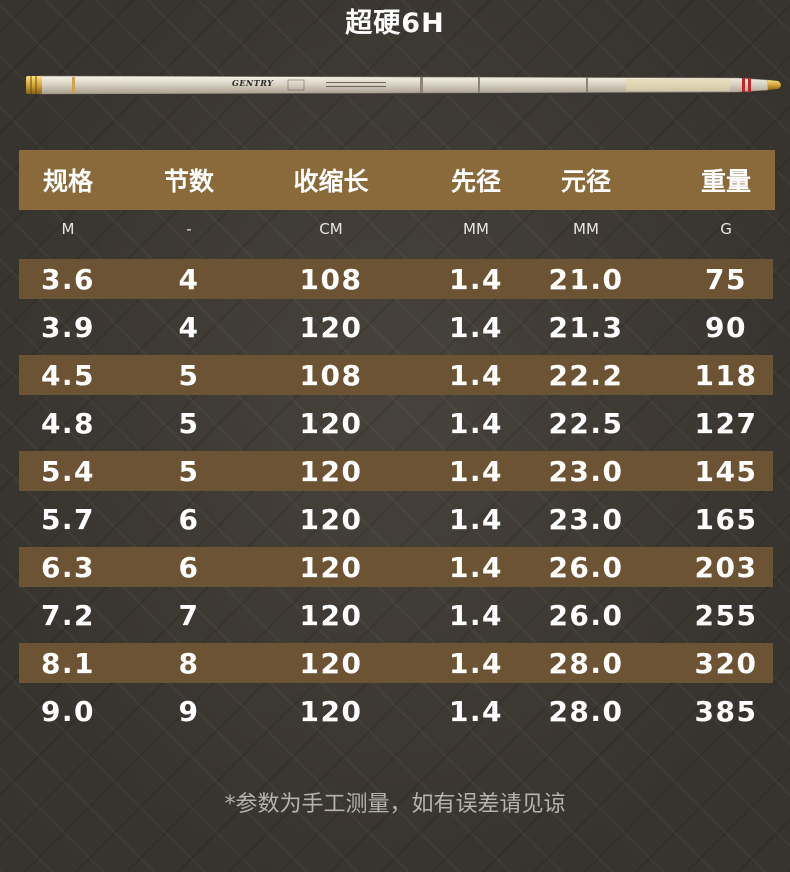 The image size is (790, 872). What do you see at coordinates (396, 471) in the screenshot?
I see `table-row: 5.4 5 120 1.4 23.0 145` at bounding box center [396, 471].